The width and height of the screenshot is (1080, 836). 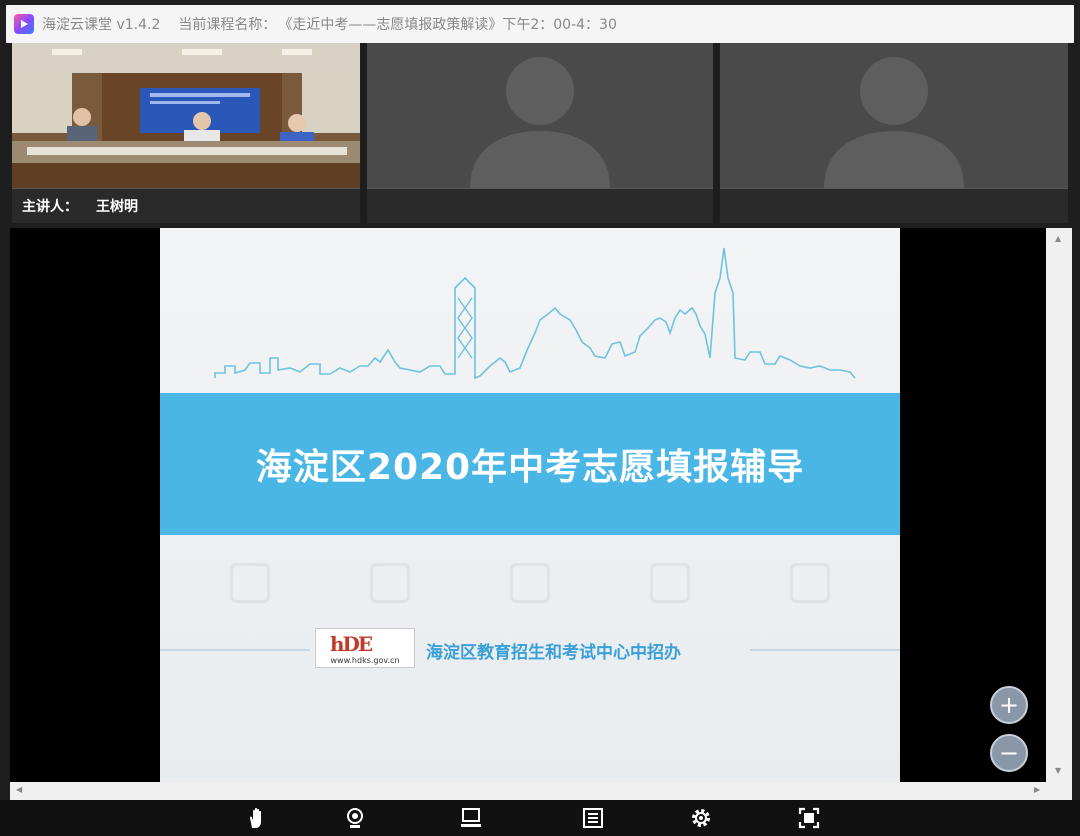 What do you see at coordinates (530, 467) in the screenshot?
I see `slide-title: 海淀区2020年中考志愿填报辅导` at bounding box center [530, 467].